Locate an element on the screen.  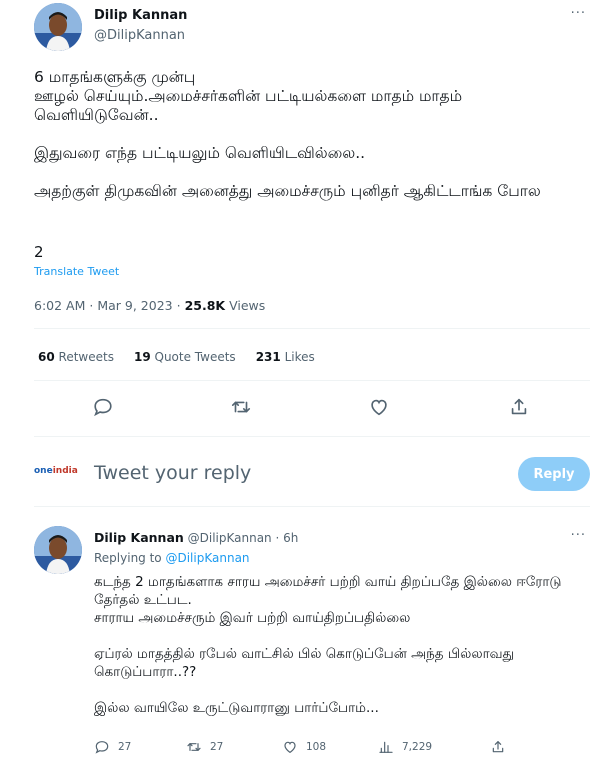
reply-like-button: 108 is located at coordinates (304, 747).